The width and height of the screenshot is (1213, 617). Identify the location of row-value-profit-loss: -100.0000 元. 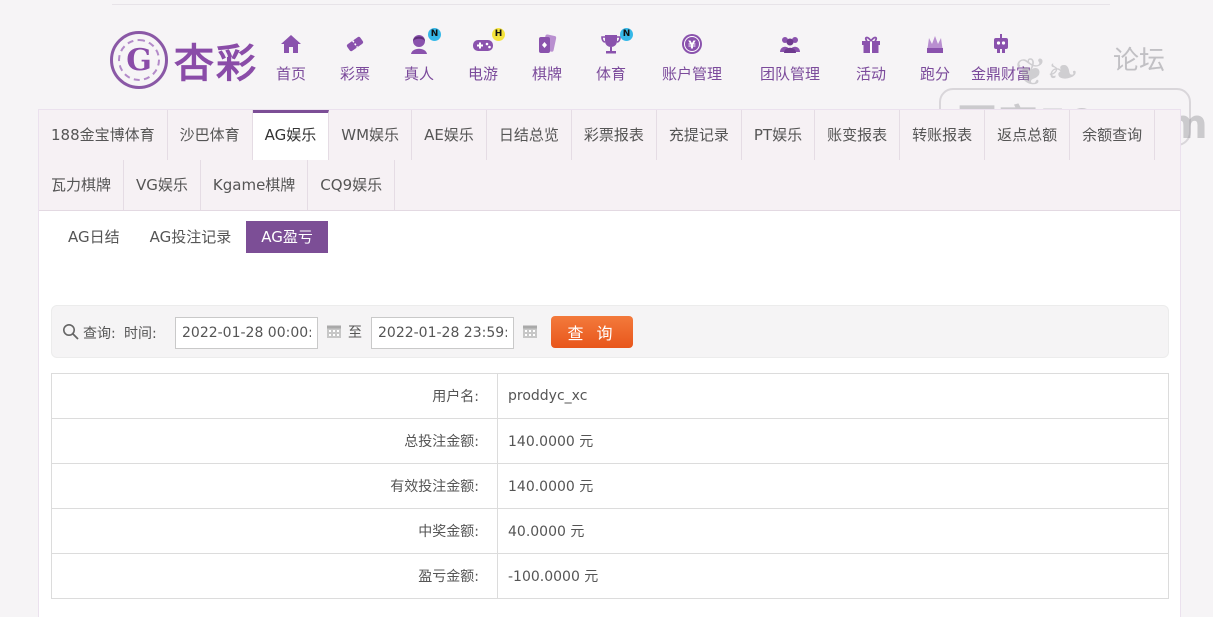
(833, 576).